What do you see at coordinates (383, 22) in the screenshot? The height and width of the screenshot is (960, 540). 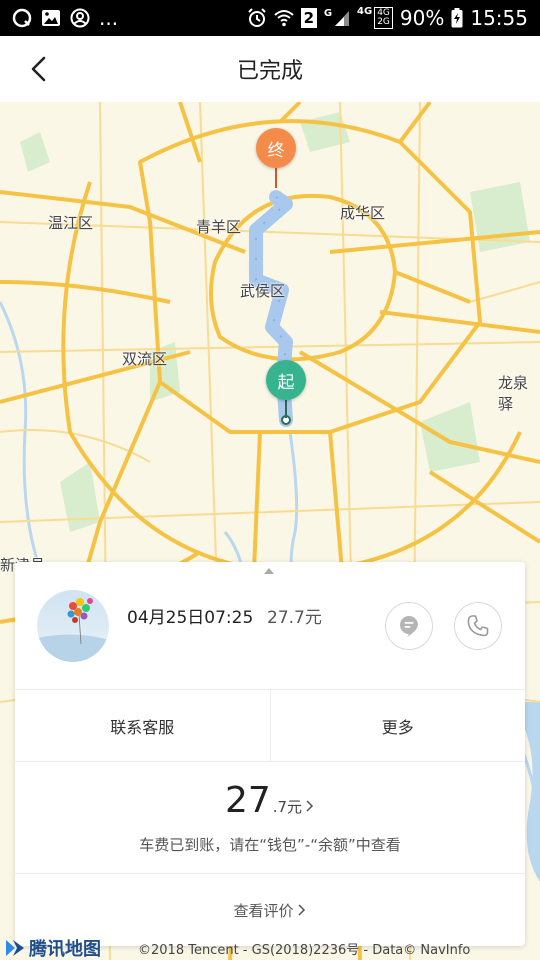 I see `network-box-bottom: 2G` at bounding box center [383, 22].